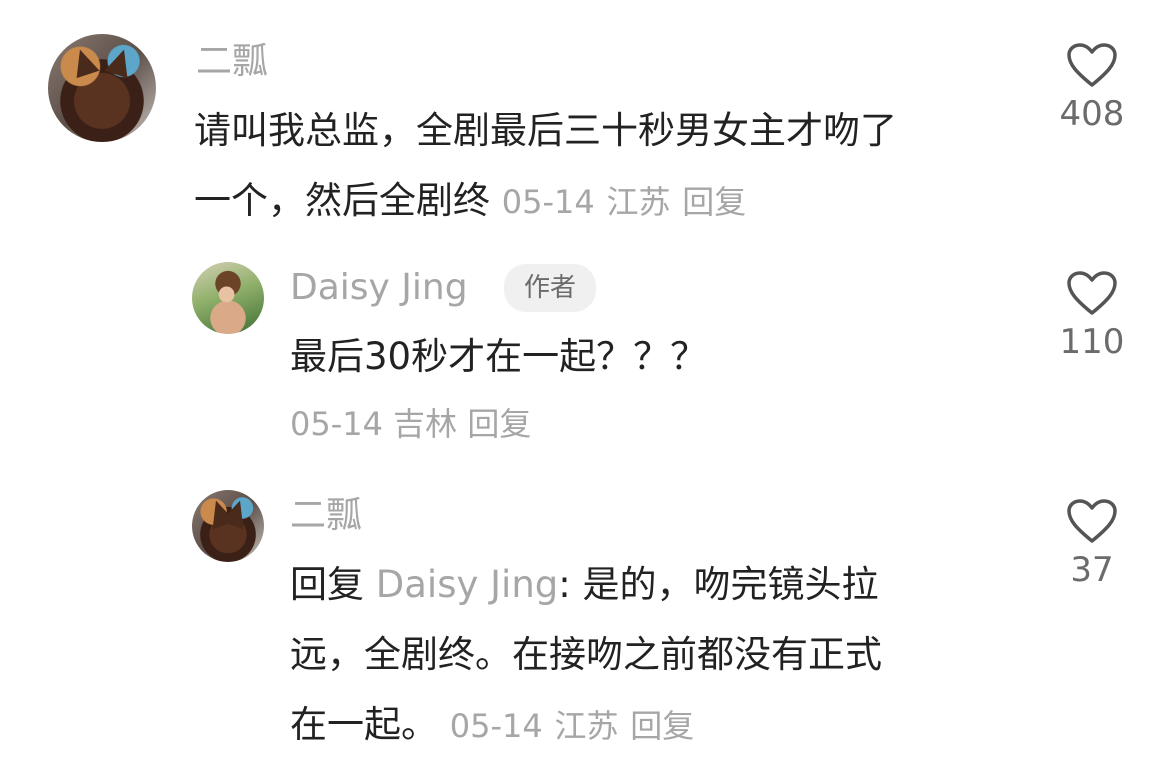  I want to click on comment-text-line-2-body: 一个，然后全剧终, so click(342, 200).